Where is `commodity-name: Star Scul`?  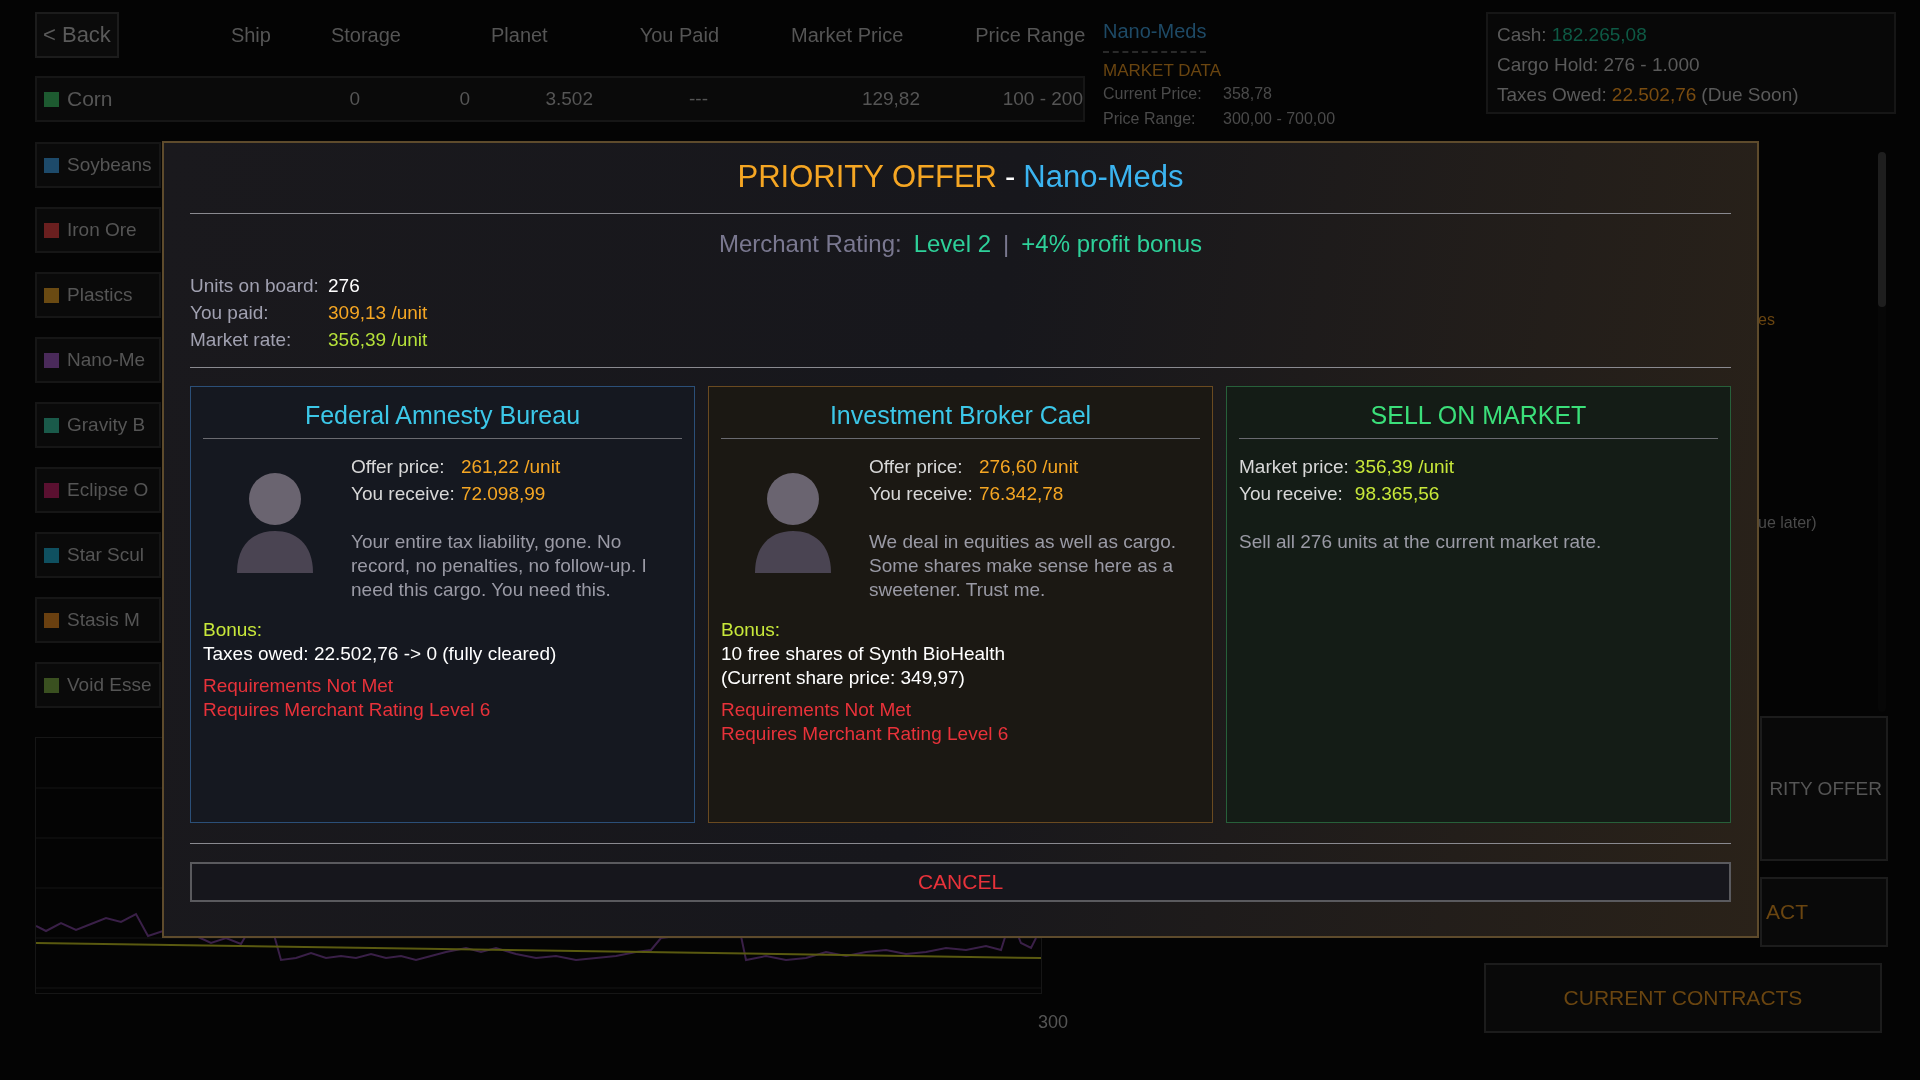
commodity-name: Star Scul is located at coordinates (106, 555).